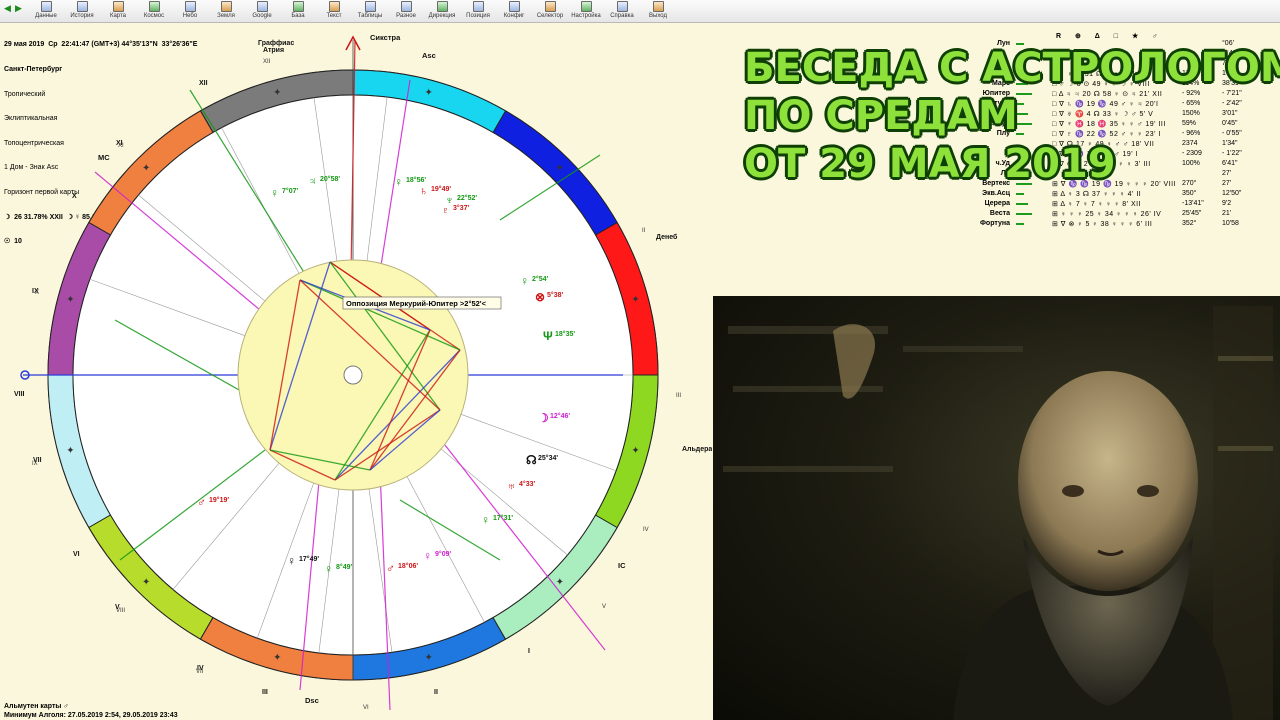 This screenshot has height=720, width=1280. Describe the element at coordinates (334, 16) in the screenshot. I see `toolbar-button-label: Текст` at that location.